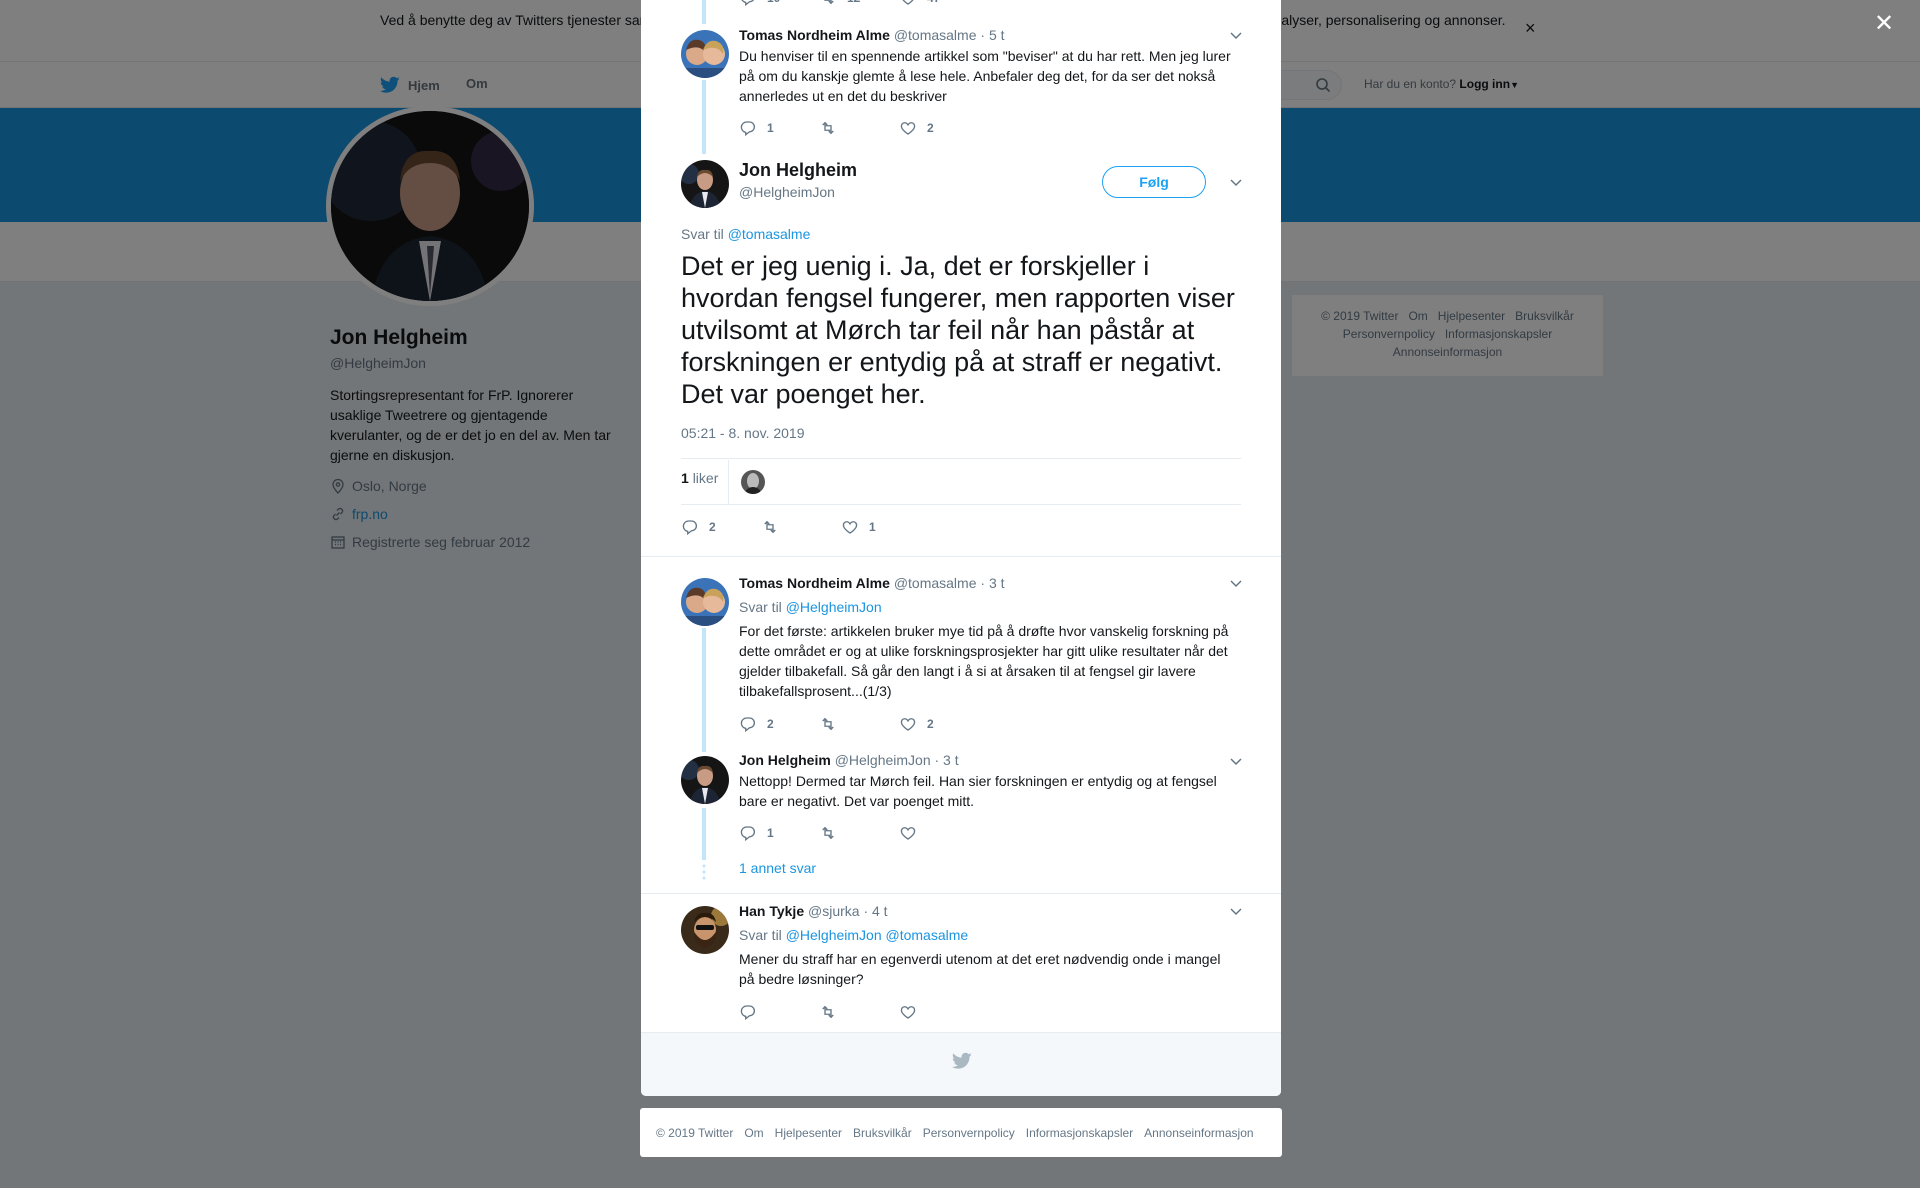 The width and height of the screenshot is (1920, 1188). Describe the element at coordinates (834, 911) in the screenshot. I see `author-handle: @sjurka` at that location.